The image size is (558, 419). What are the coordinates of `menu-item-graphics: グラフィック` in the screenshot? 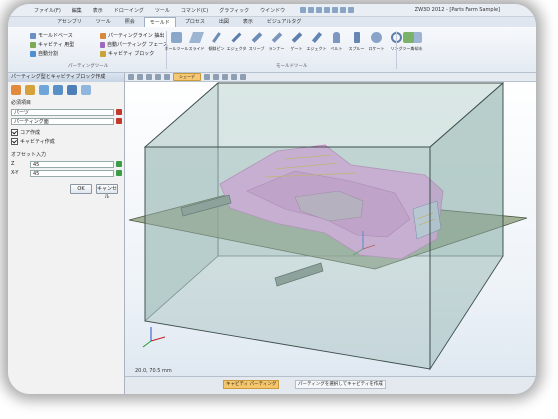 It's located at (234, 10).